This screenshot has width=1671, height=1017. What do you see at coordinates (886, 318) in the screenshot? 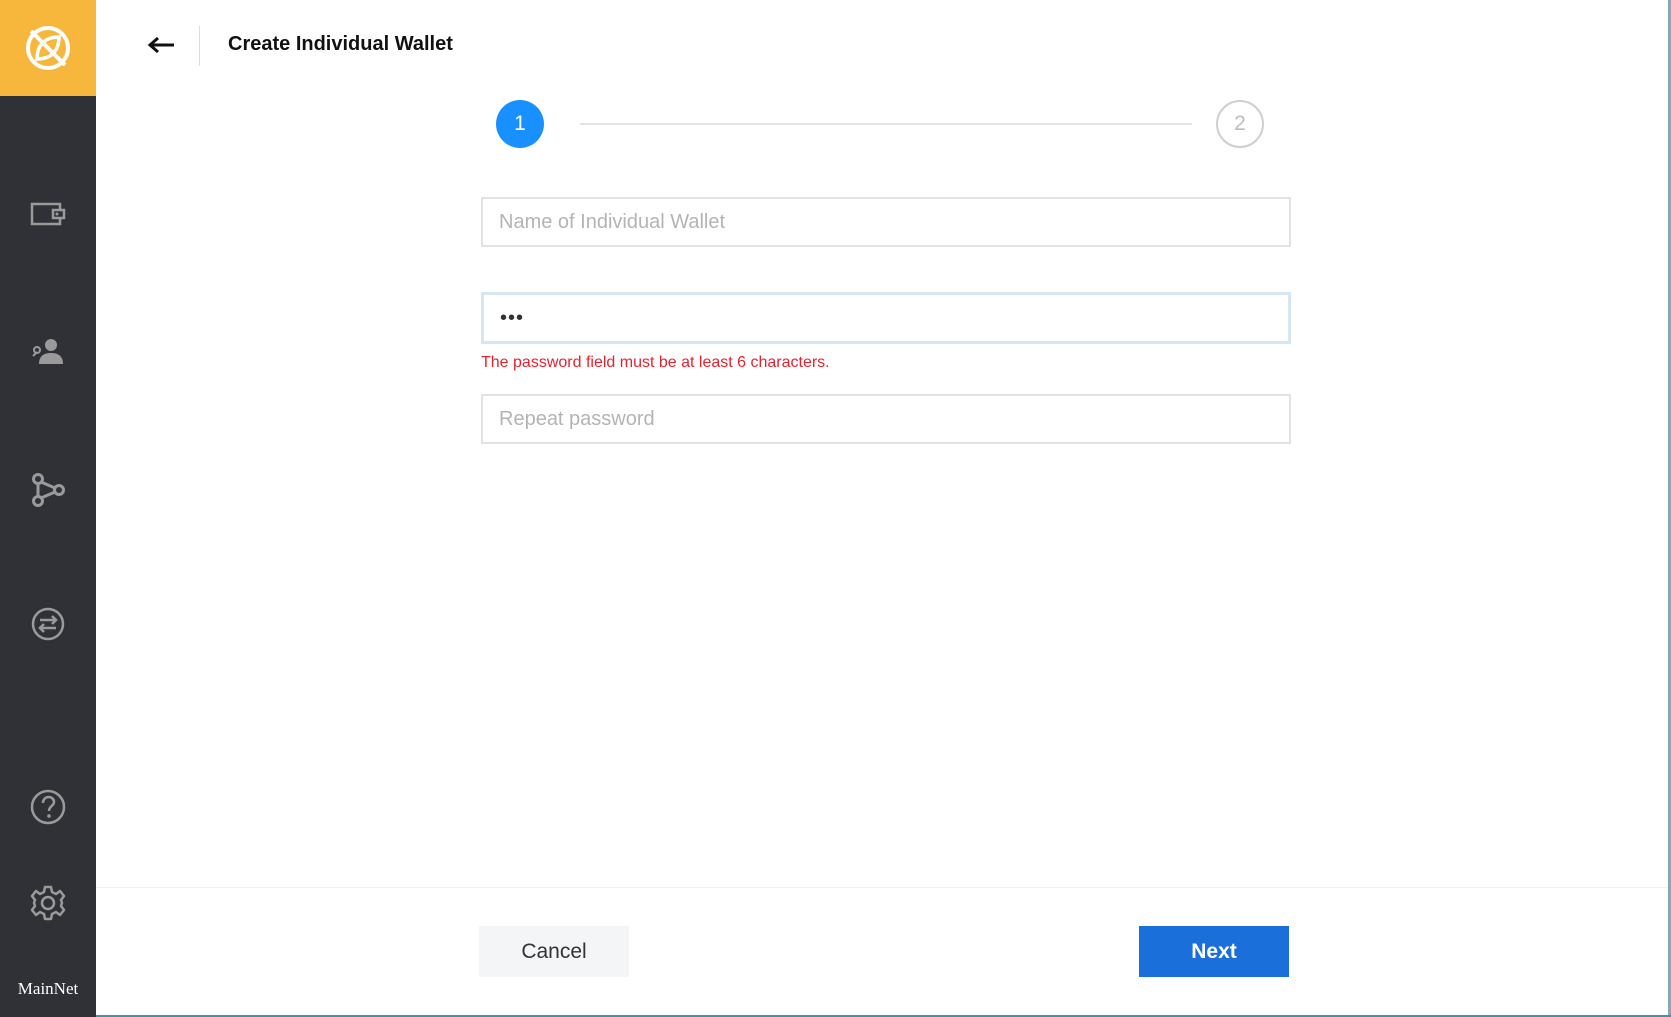
I see `password-input` at bounding box center [886, 318].